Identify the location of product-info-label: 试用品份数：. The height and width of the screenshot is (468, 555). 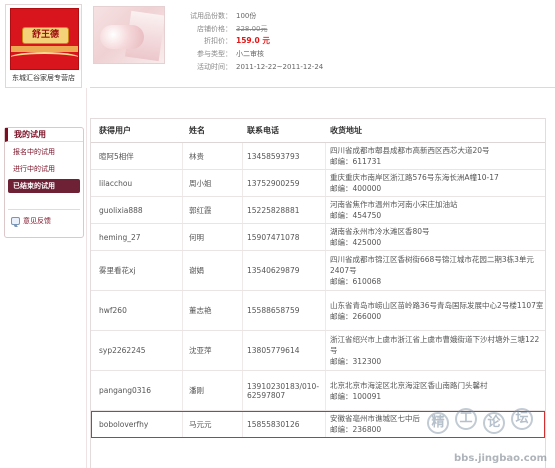
(211, 16).